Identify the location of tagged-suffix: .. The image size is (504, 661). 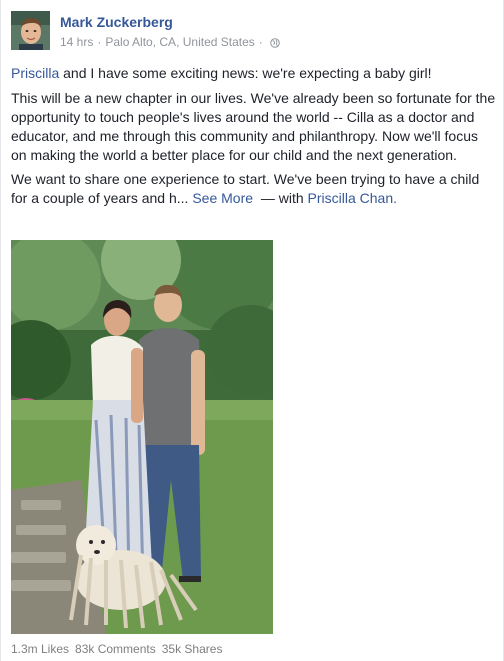
(395, 198).